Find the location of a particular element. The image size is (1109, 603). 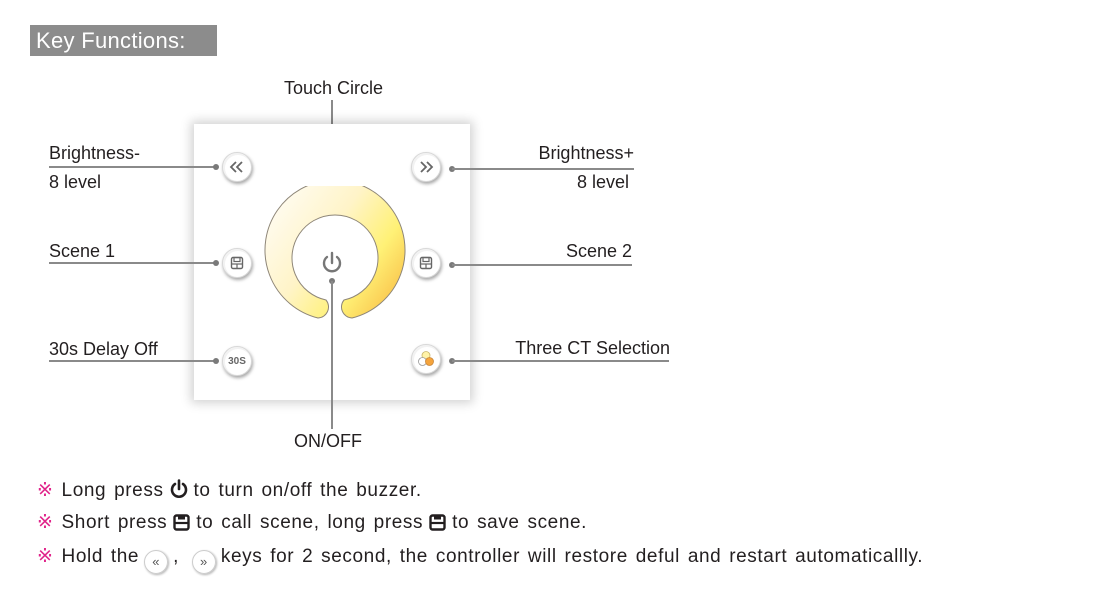

scene1-label: Scene 1 is located at coordinates (82, 251).